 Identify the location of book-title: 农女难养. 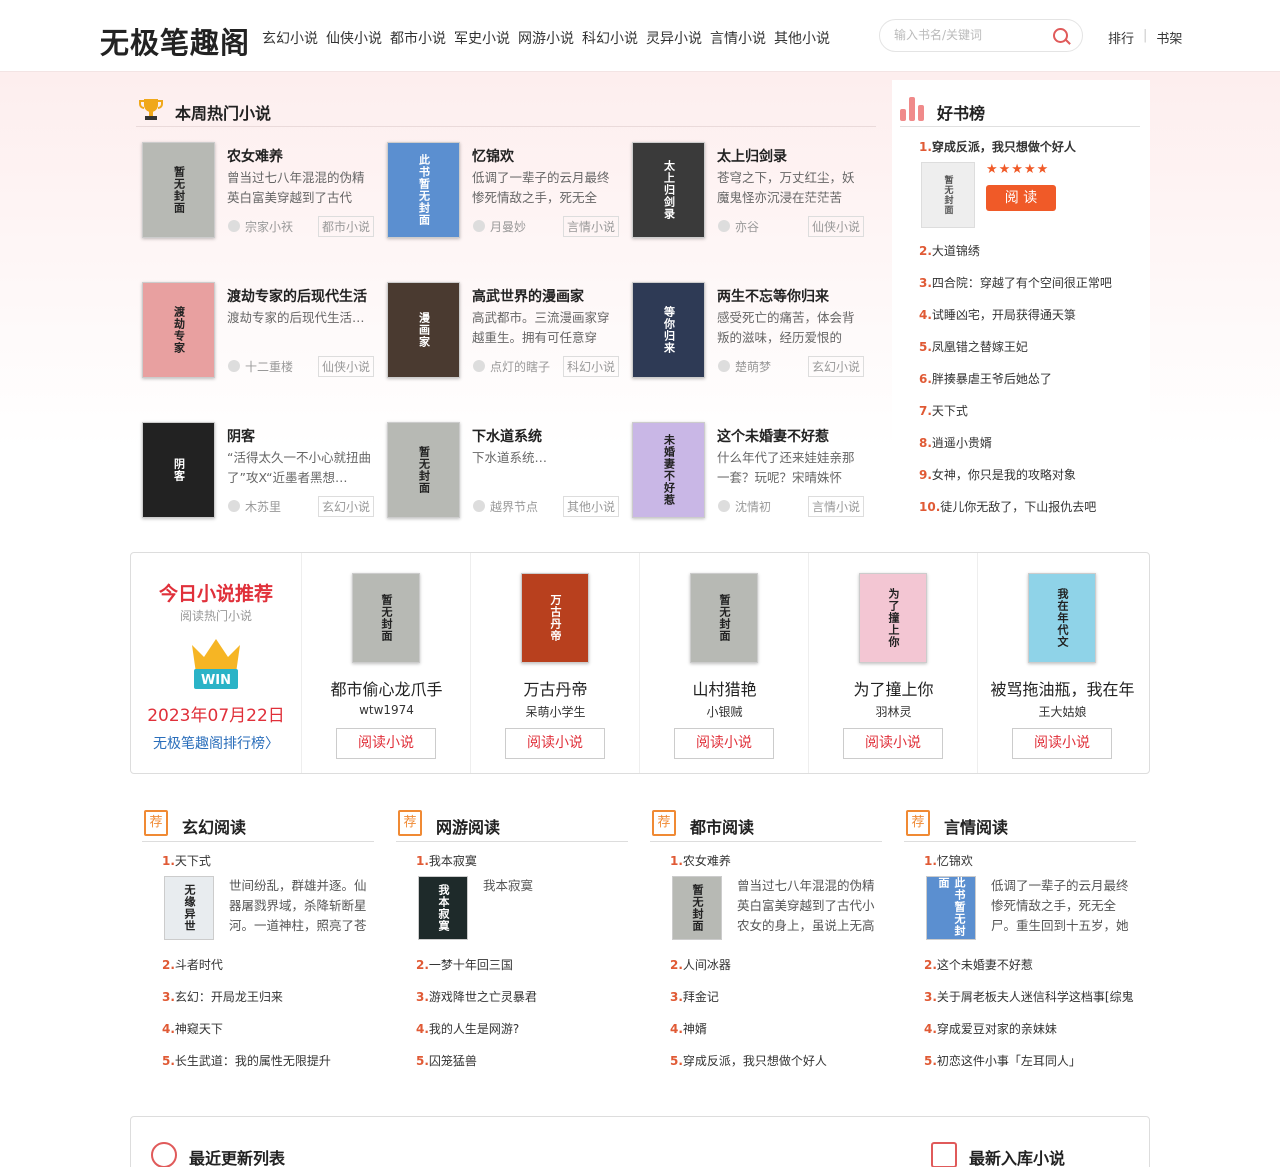
(255, 156).